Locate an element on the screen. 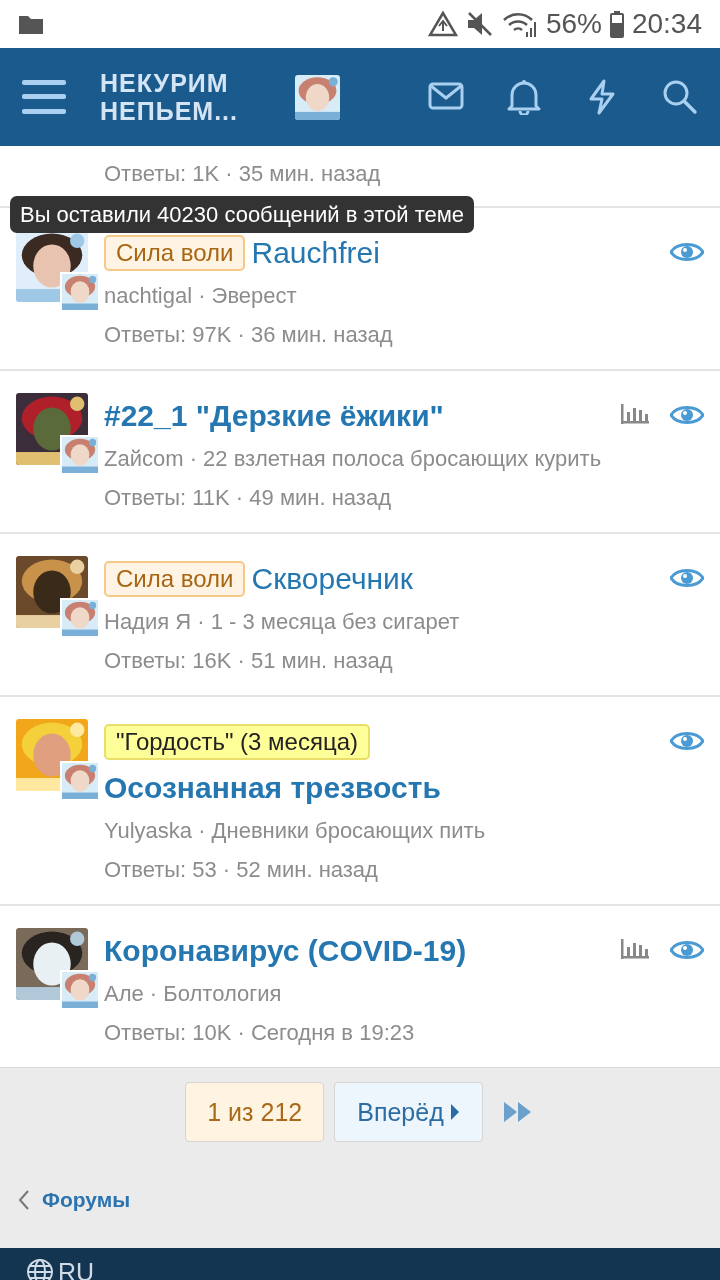 The height and width of the screenshot is (1280, 720). thread-author-forum: Але · Болтология is located at coordinates (193, 994).